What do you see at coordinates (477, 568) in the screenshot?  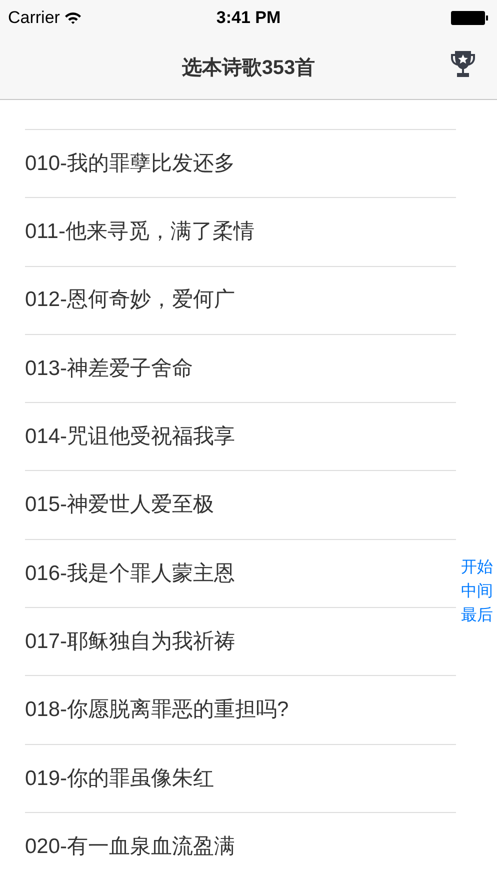 I see `section-index-link: 开始` at bounding box center [477, 568].